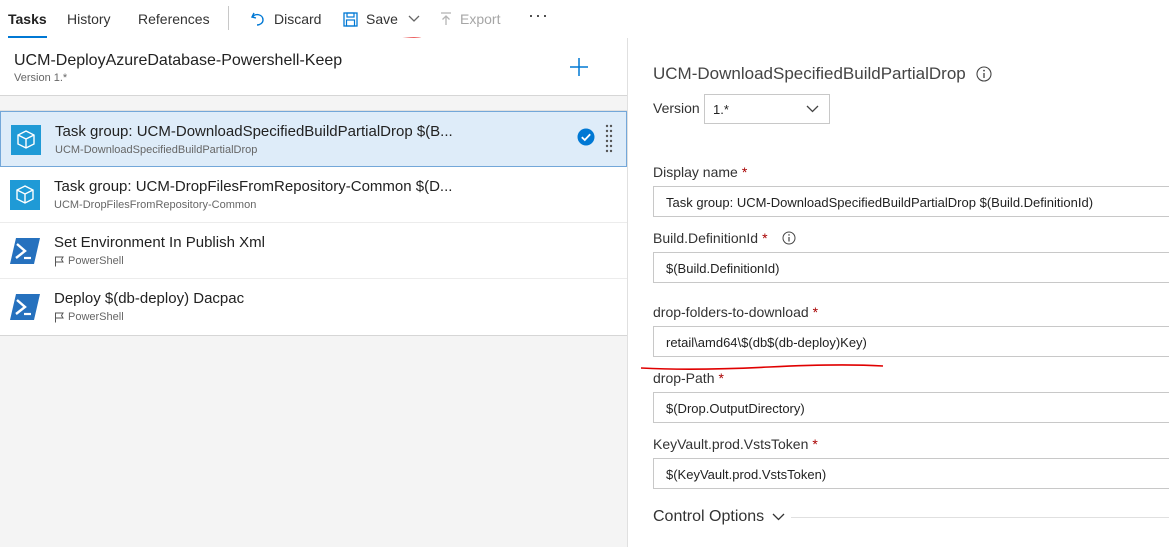 The width and height of the screenshot is (1169, 547). What do you see at coordinates (721, 109) in the screenshot?
I see `version-value: 1.*` at bounding box center [721, 109].